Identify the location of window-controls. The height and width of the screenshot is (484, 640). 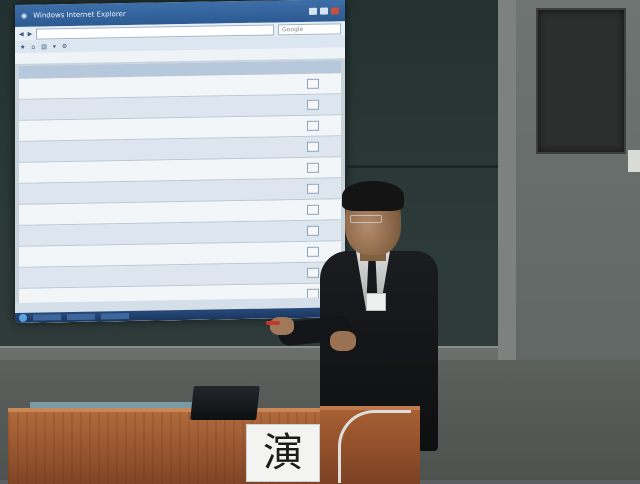
(324, 10).